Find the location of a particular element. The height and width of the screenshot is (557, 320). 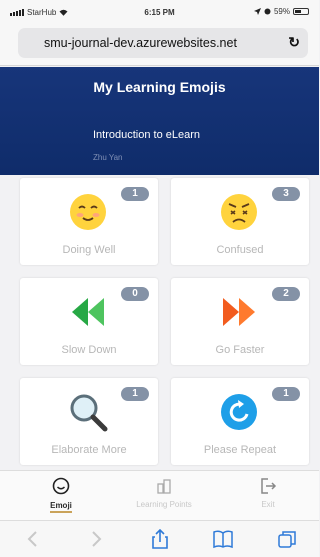

card-label: Confused is located at coordinates (240, 250).